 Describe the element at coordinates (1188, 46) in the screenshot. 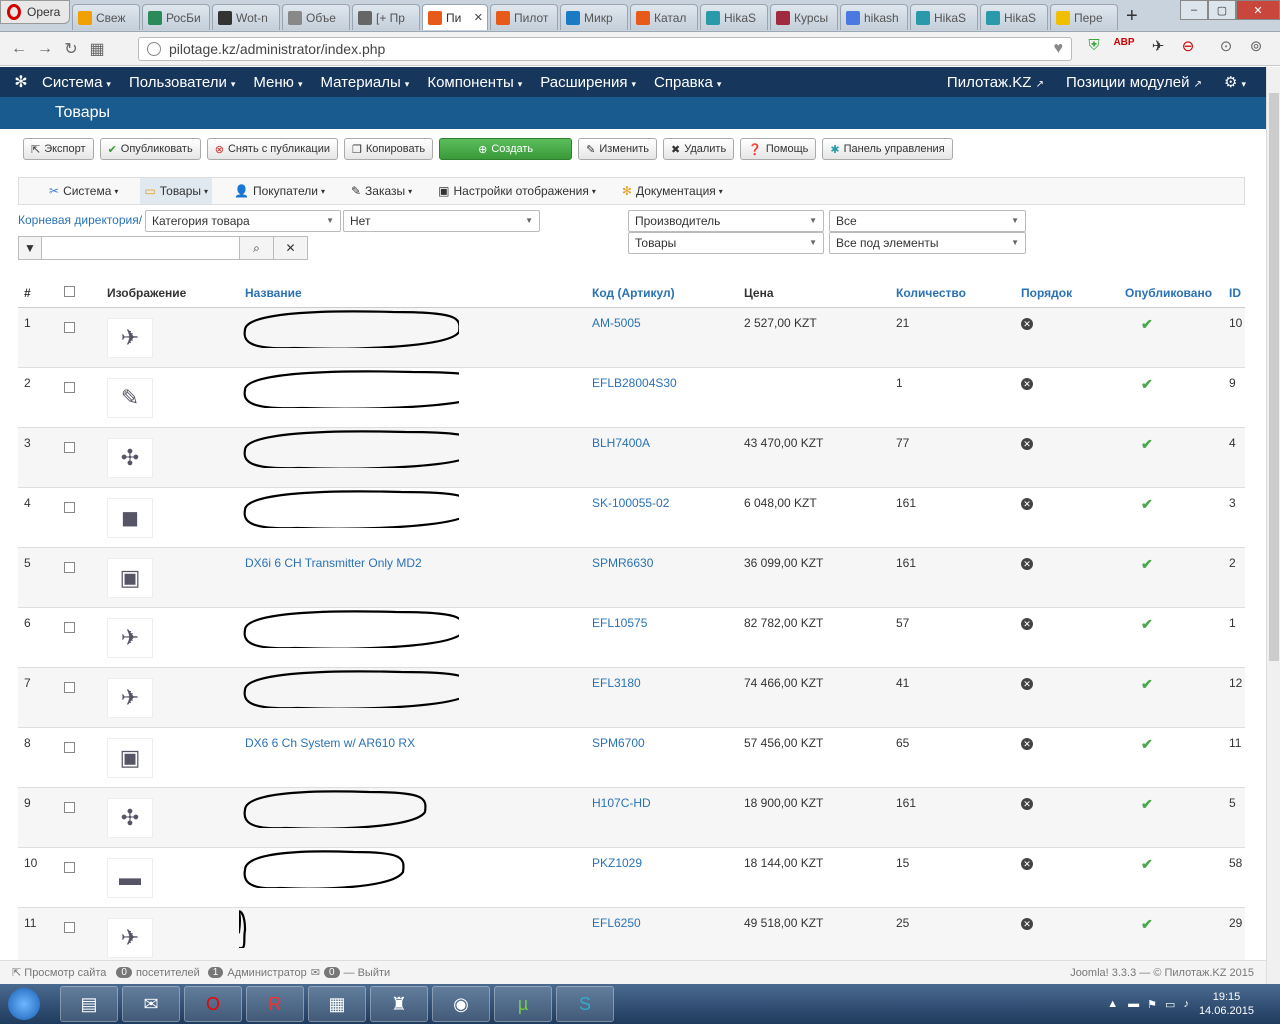

I see `extension-red-icon: ⊖` at that location.